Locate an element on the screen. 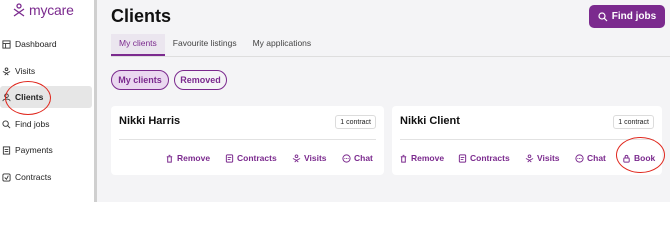  client-name: Nikki Client is located at coordinates (430, 121).